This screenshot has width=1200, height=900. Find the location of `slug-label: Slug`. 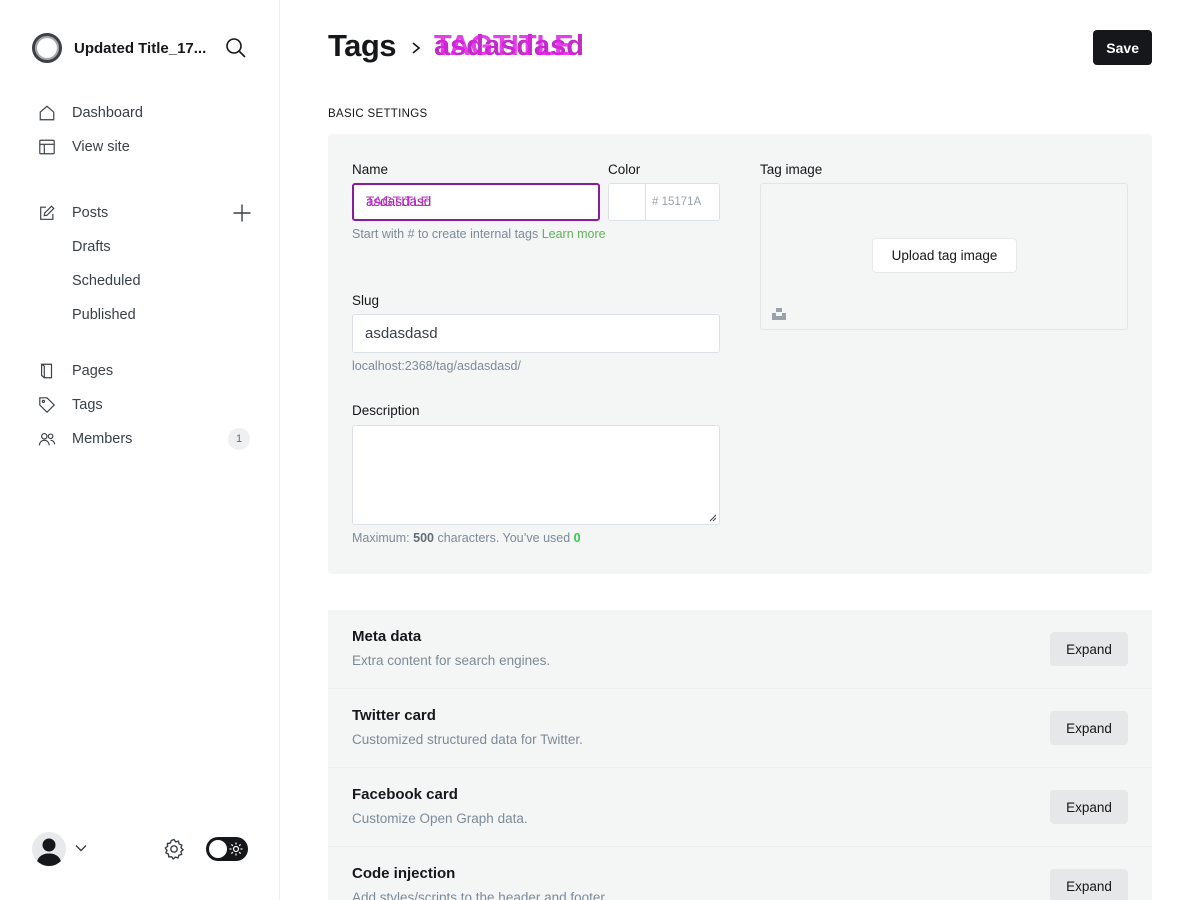

slug-label: Slug is located at coordinates (366, 300).